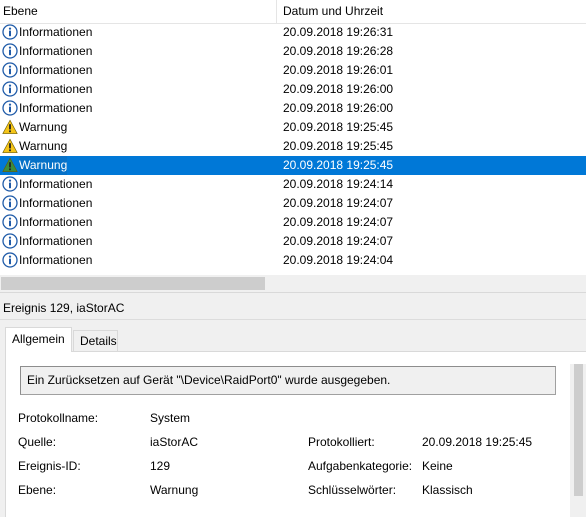 This screenshot has height=517, width=586. I want to click on horizontal-scrollbar, so click(293, 283).